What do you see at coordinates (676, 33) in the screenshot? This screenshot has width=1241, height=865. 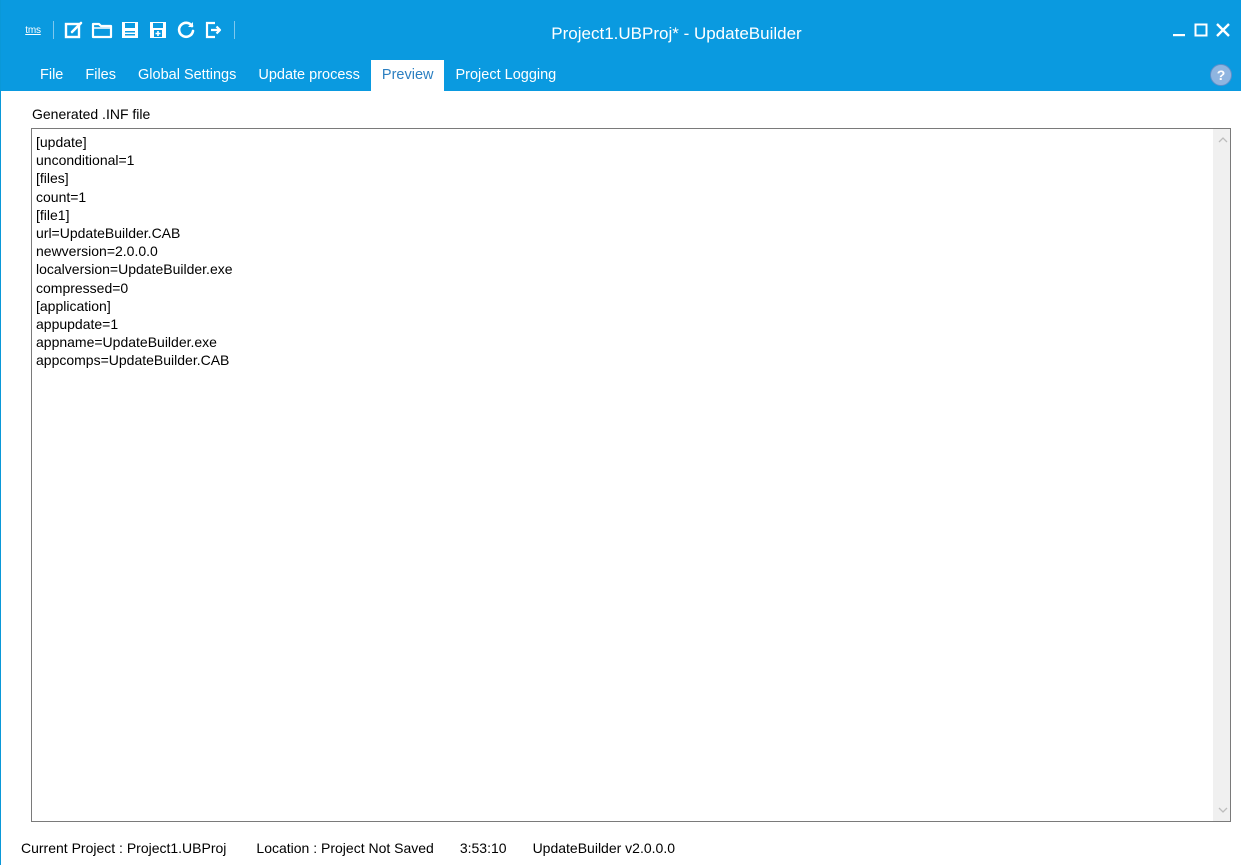 I see `window-title: Project1.UBProj* - UpdateBuilder` at bounding box center [676, 33].